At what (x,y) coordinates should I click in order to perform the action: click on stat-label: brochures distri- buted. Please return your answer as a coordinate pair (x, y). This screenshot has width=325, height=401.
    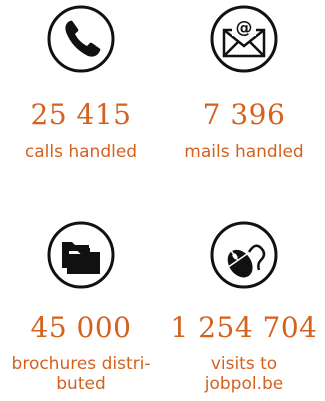
    Looking at the image, I should click on (81, 374).